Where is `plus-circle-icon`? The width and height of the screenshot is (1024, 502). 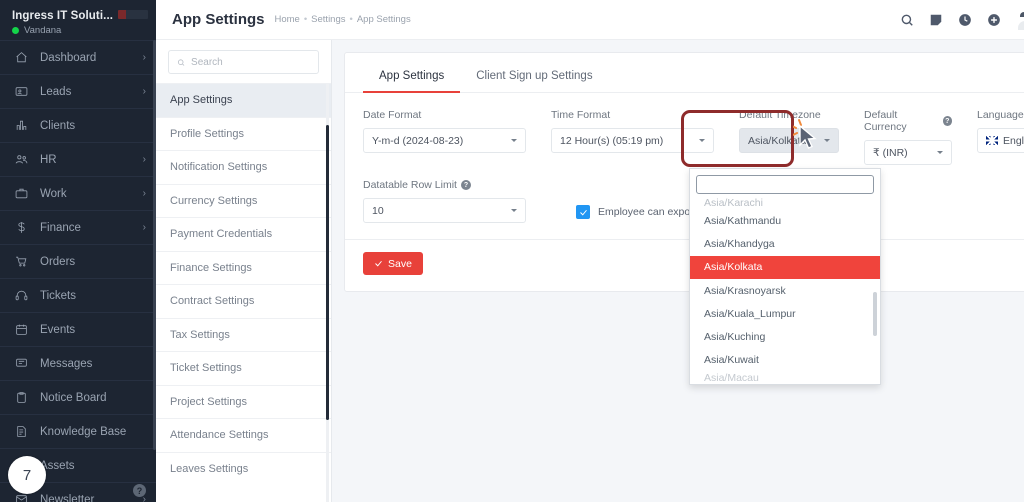 plus-circle-icon is located at coordinates (994, 20).